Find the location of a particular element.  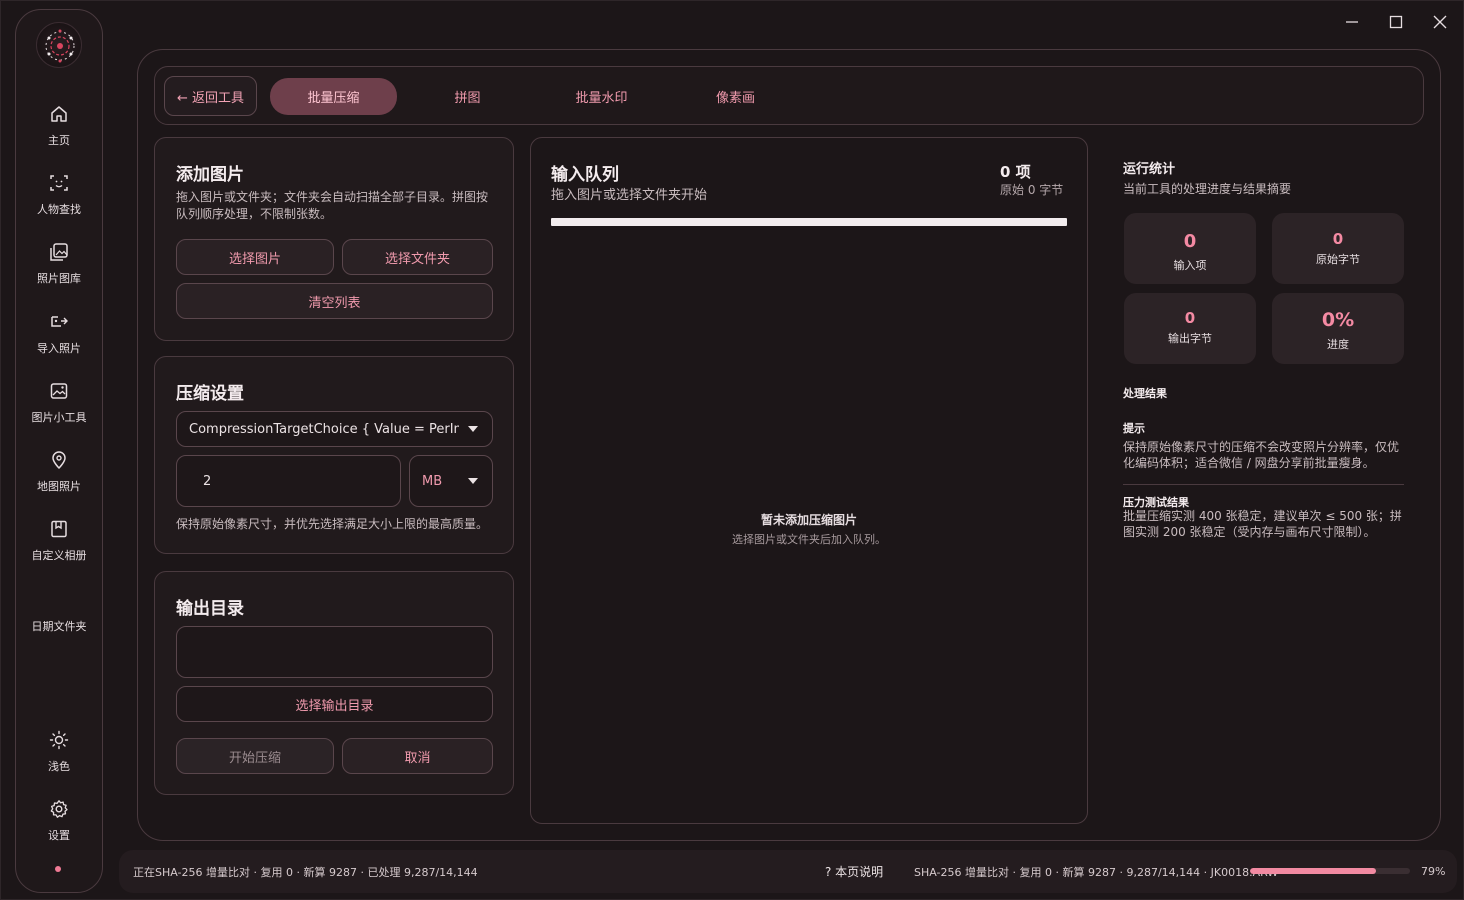

page-help-link: ? 本页说明 is located at coordinates (854, 871).